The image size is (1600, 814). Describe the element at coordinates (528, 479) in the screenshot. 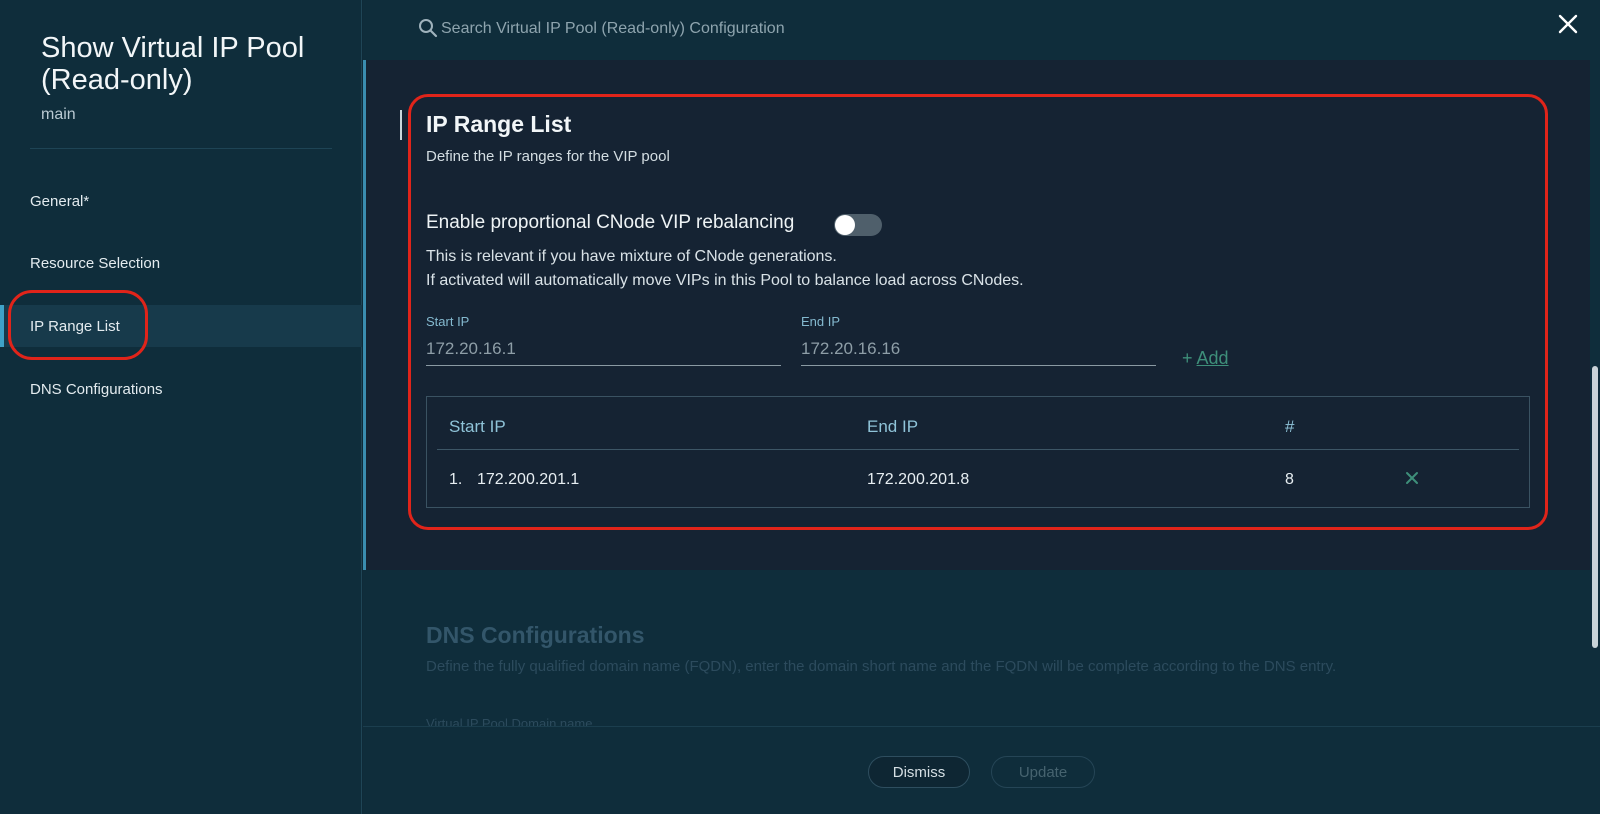

I see `row-start-ip: 172.200.201.1` at that location.